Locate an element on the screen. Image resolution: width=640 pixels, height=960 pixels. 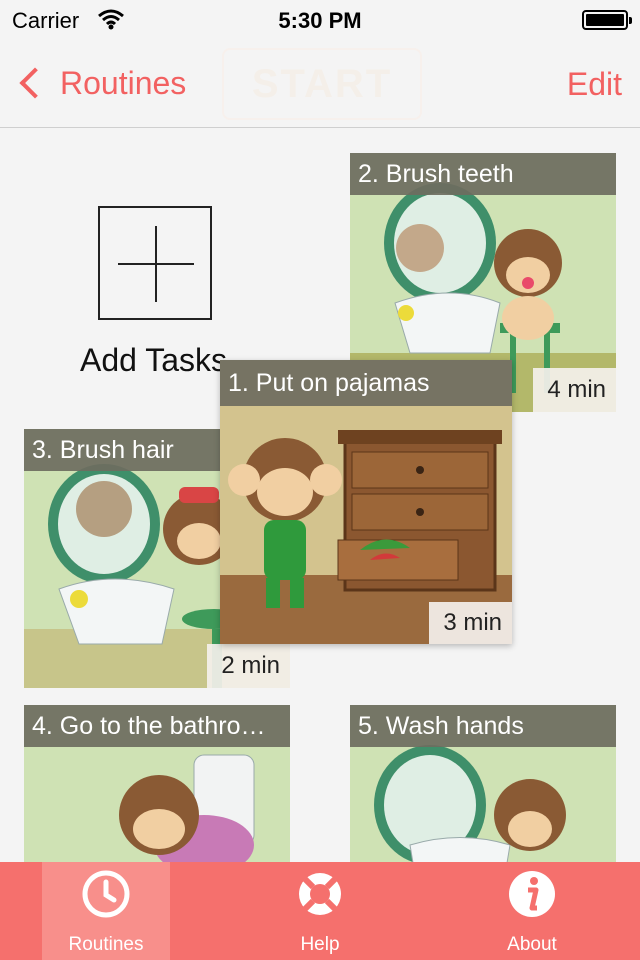
back-button-label: Routines is located at coordinates (123, 82).